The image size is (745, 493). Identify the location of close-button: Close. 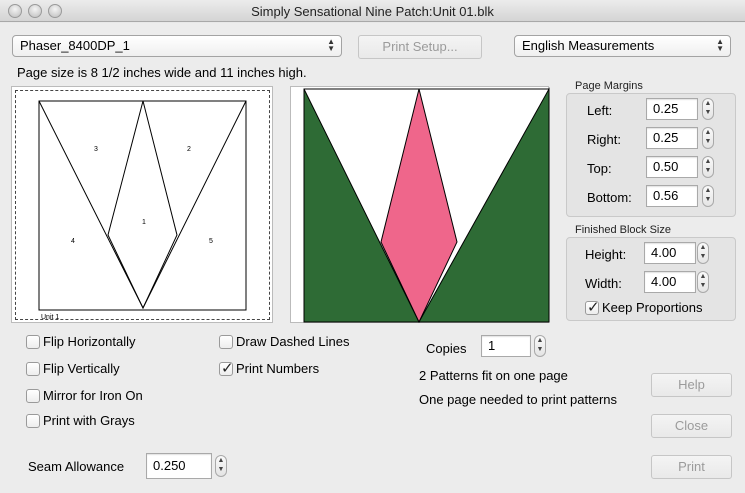
(691, 426).